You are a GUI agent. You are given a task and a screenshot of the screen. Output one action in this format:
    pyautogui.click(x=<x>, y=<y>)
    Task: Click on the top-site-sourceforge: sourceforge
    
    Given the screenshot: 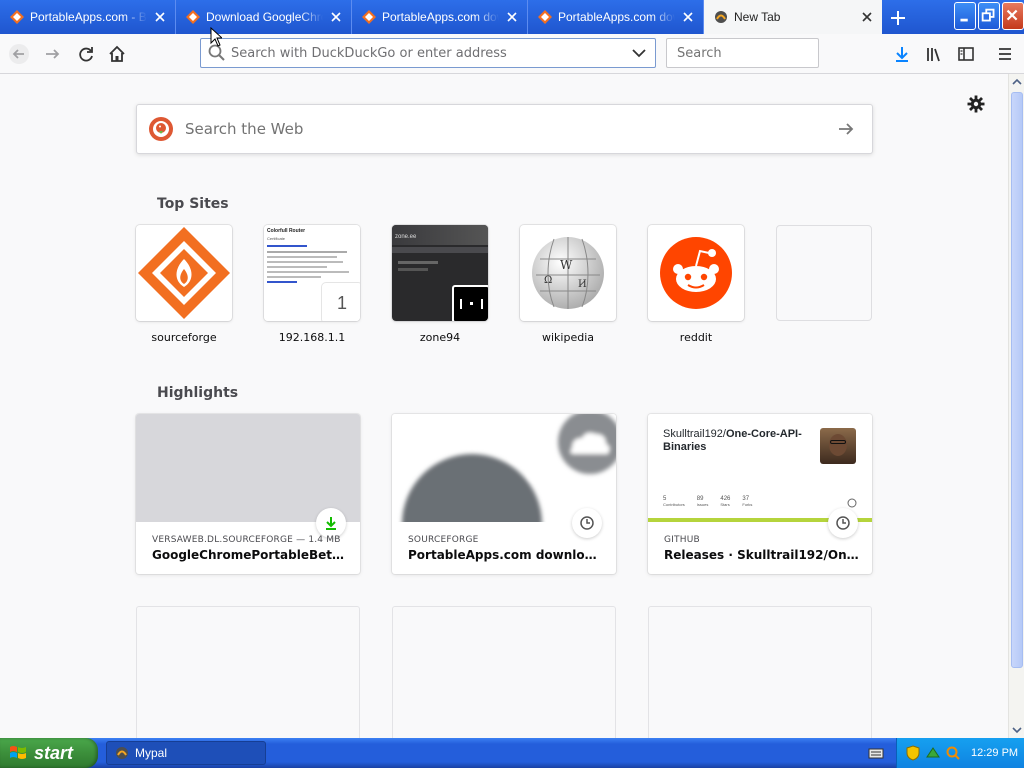 What is the action you would take?
    pyautogui.click(x=184, y=284)
    